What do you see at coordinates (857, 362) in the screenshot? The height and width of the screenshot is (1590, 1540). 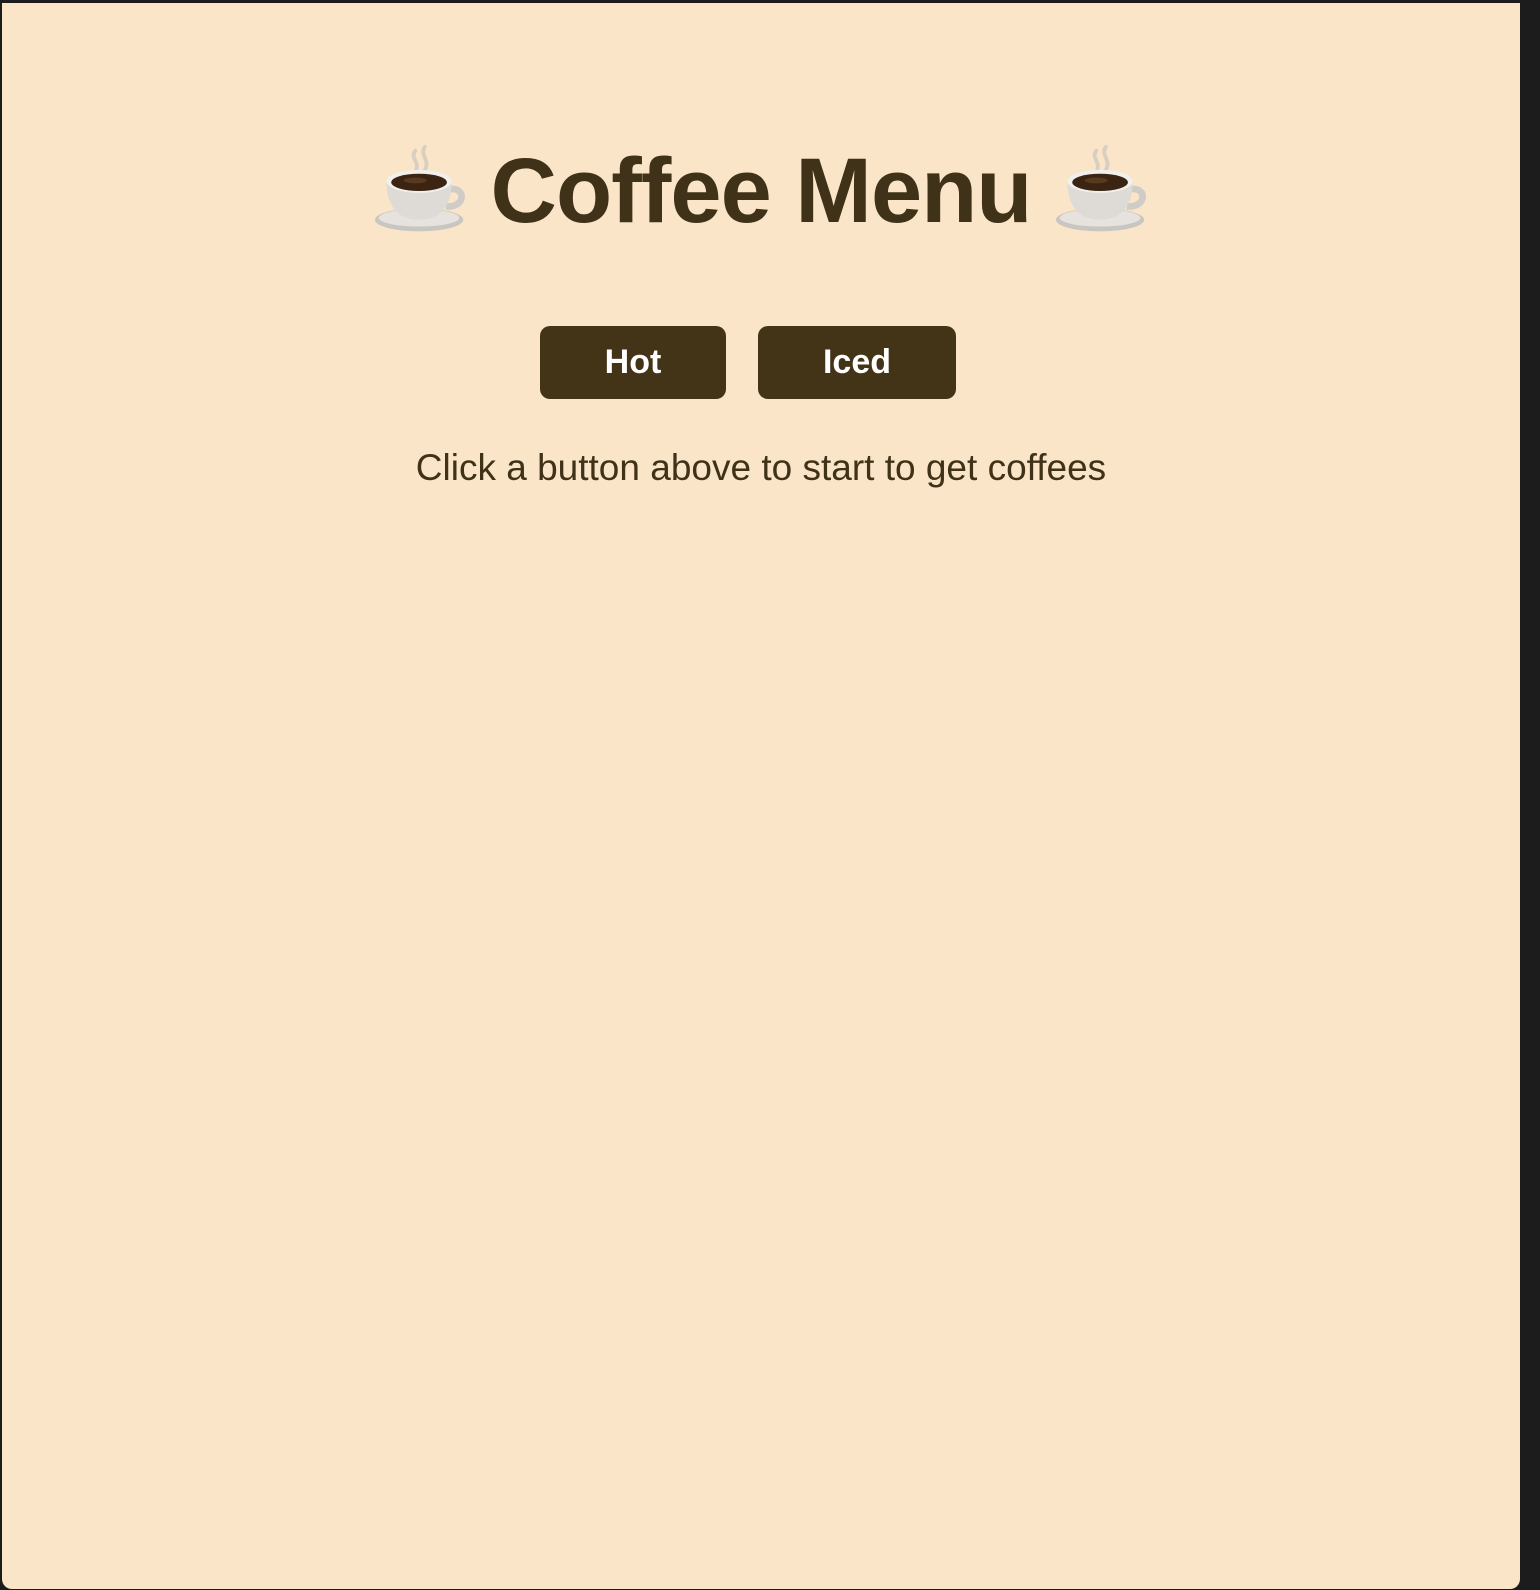 I see `iced-button: Iced` at bounding box center [857, 362].